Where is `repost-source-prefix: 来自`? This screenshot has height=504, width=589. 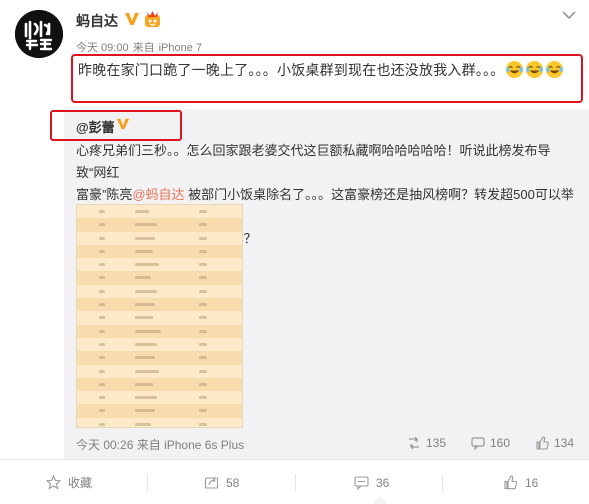
repost-source-prefix: 来自 is located at coordinates (148, 445).